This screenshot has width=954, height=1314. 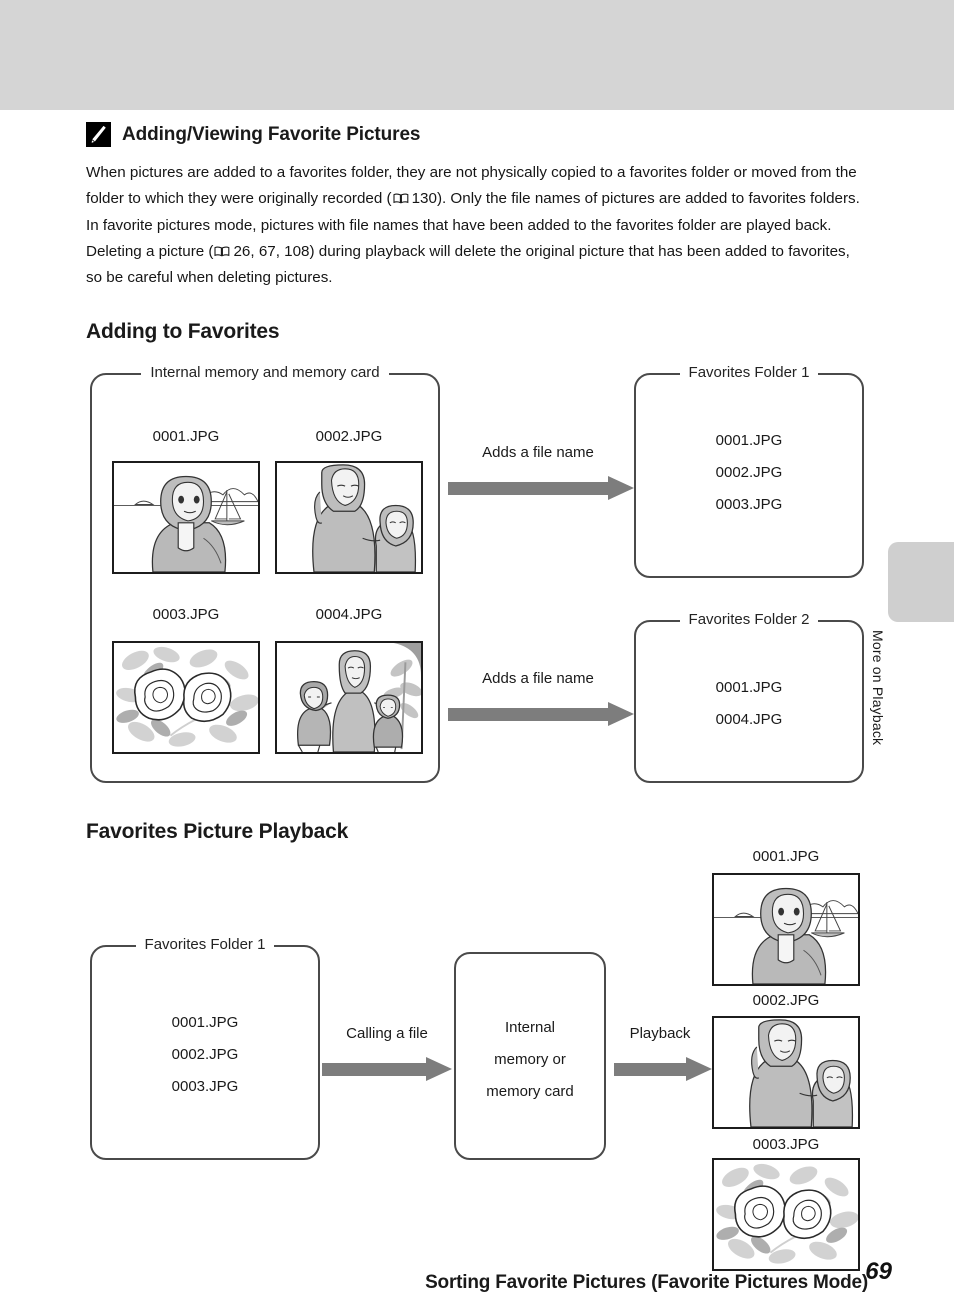 I want to click on memory-line: memory card, so click(x=530, y=1091).